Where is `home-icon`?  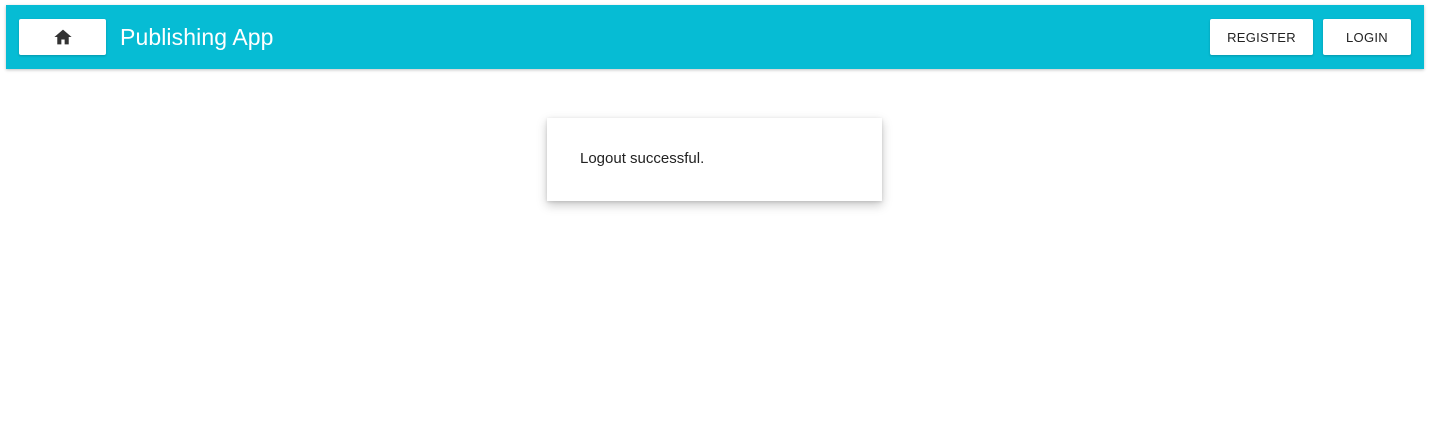
home-icon is located at coordinates (63, 37).